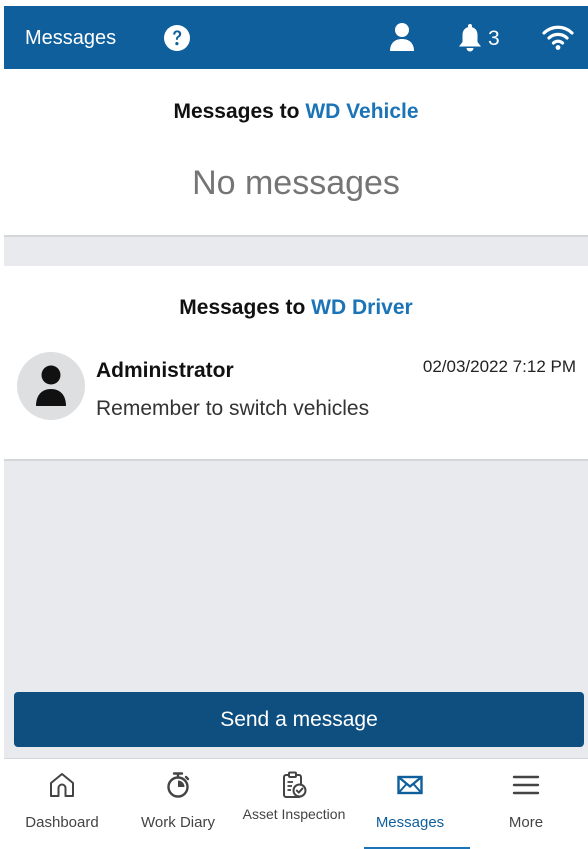  I want to click on send-message-button: Send a message, so click(299, 719).